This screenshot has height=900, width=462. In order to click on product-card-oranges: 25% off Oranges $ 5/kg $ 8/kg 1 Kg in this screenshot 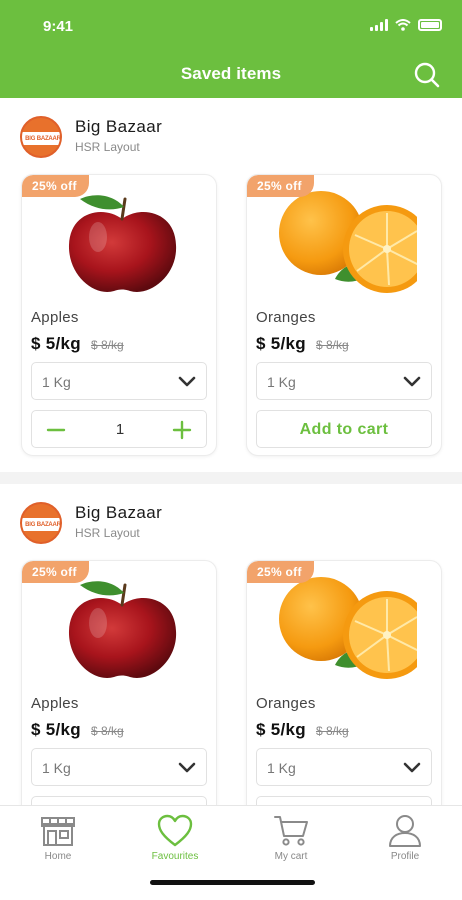, I will do `click(344, 682)`.